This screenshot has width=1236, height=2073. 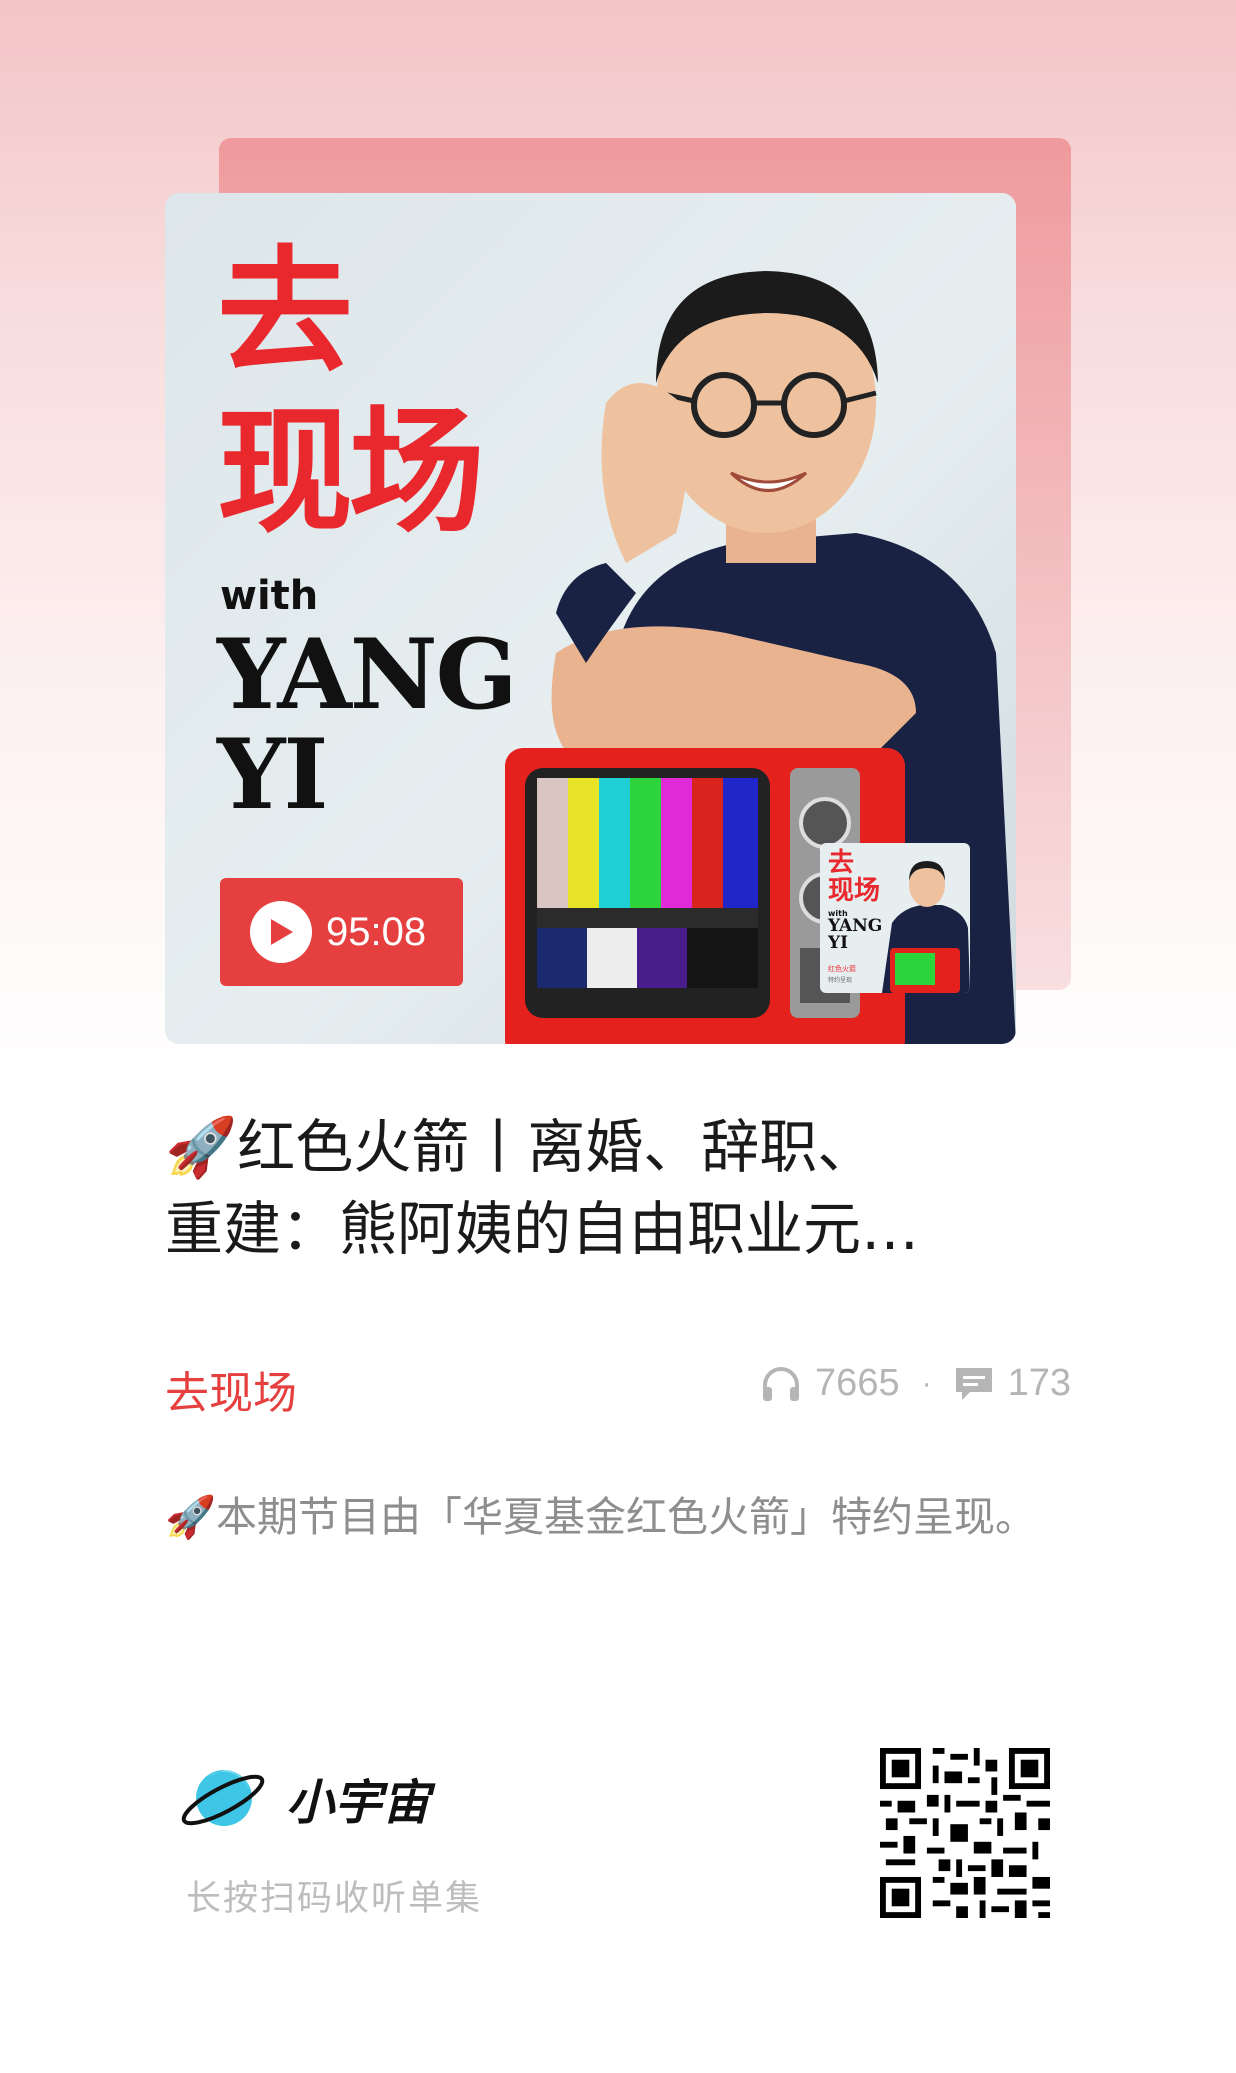 What do you see at coordinates (351, 393) in the screenshot?
I see `cover-title: 去 现场` at bounding box center [351, 393].